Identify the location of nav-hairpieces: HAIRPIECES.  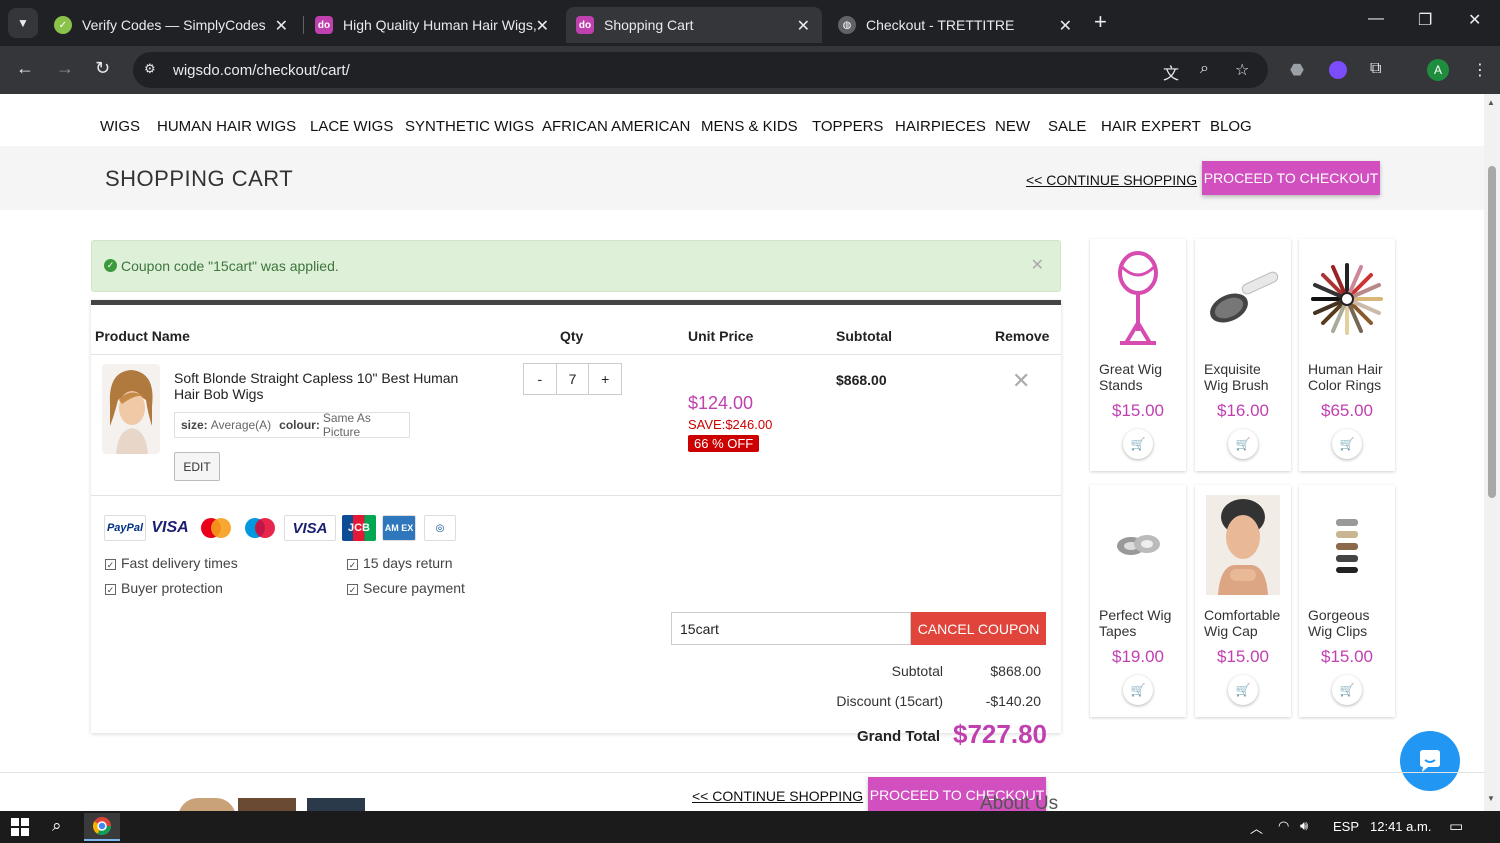
(940, 126).